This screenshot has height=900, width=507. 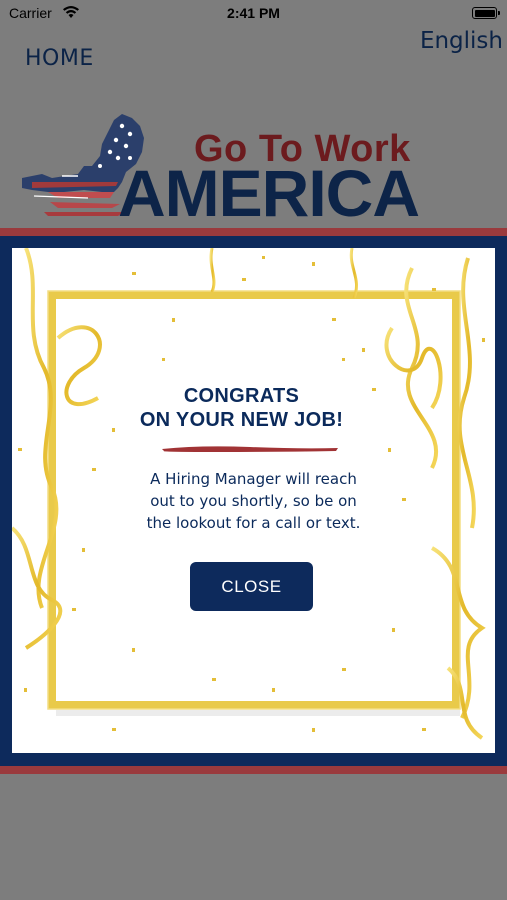 I want to click on close-button: CLOSE, so click(x=251, y=586).